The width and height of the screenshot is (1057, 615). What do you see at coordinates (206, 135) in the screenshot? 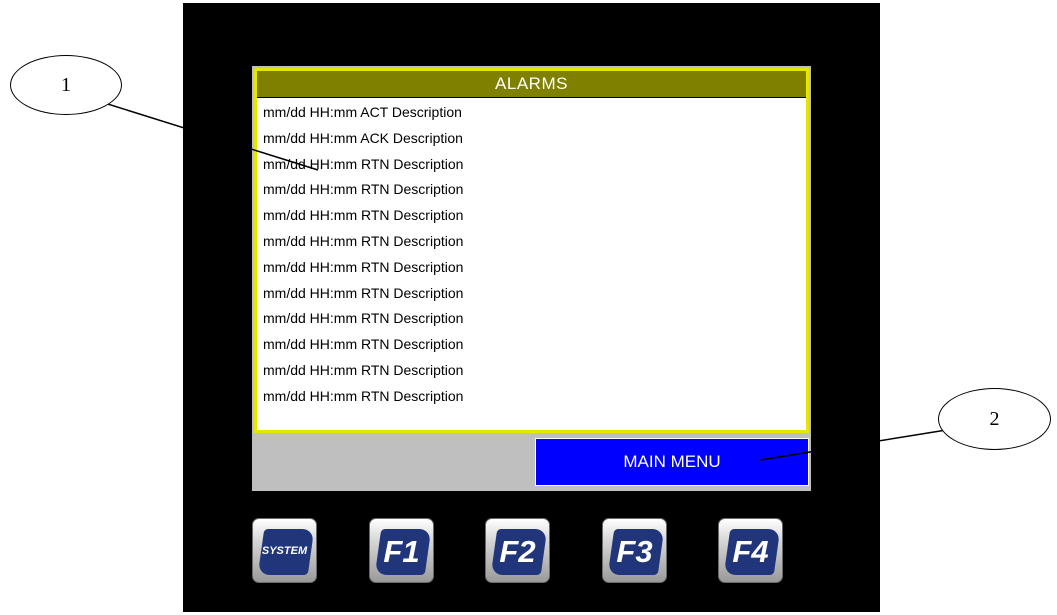
I see `callout-1-leader` at bounding box center [206, 135].